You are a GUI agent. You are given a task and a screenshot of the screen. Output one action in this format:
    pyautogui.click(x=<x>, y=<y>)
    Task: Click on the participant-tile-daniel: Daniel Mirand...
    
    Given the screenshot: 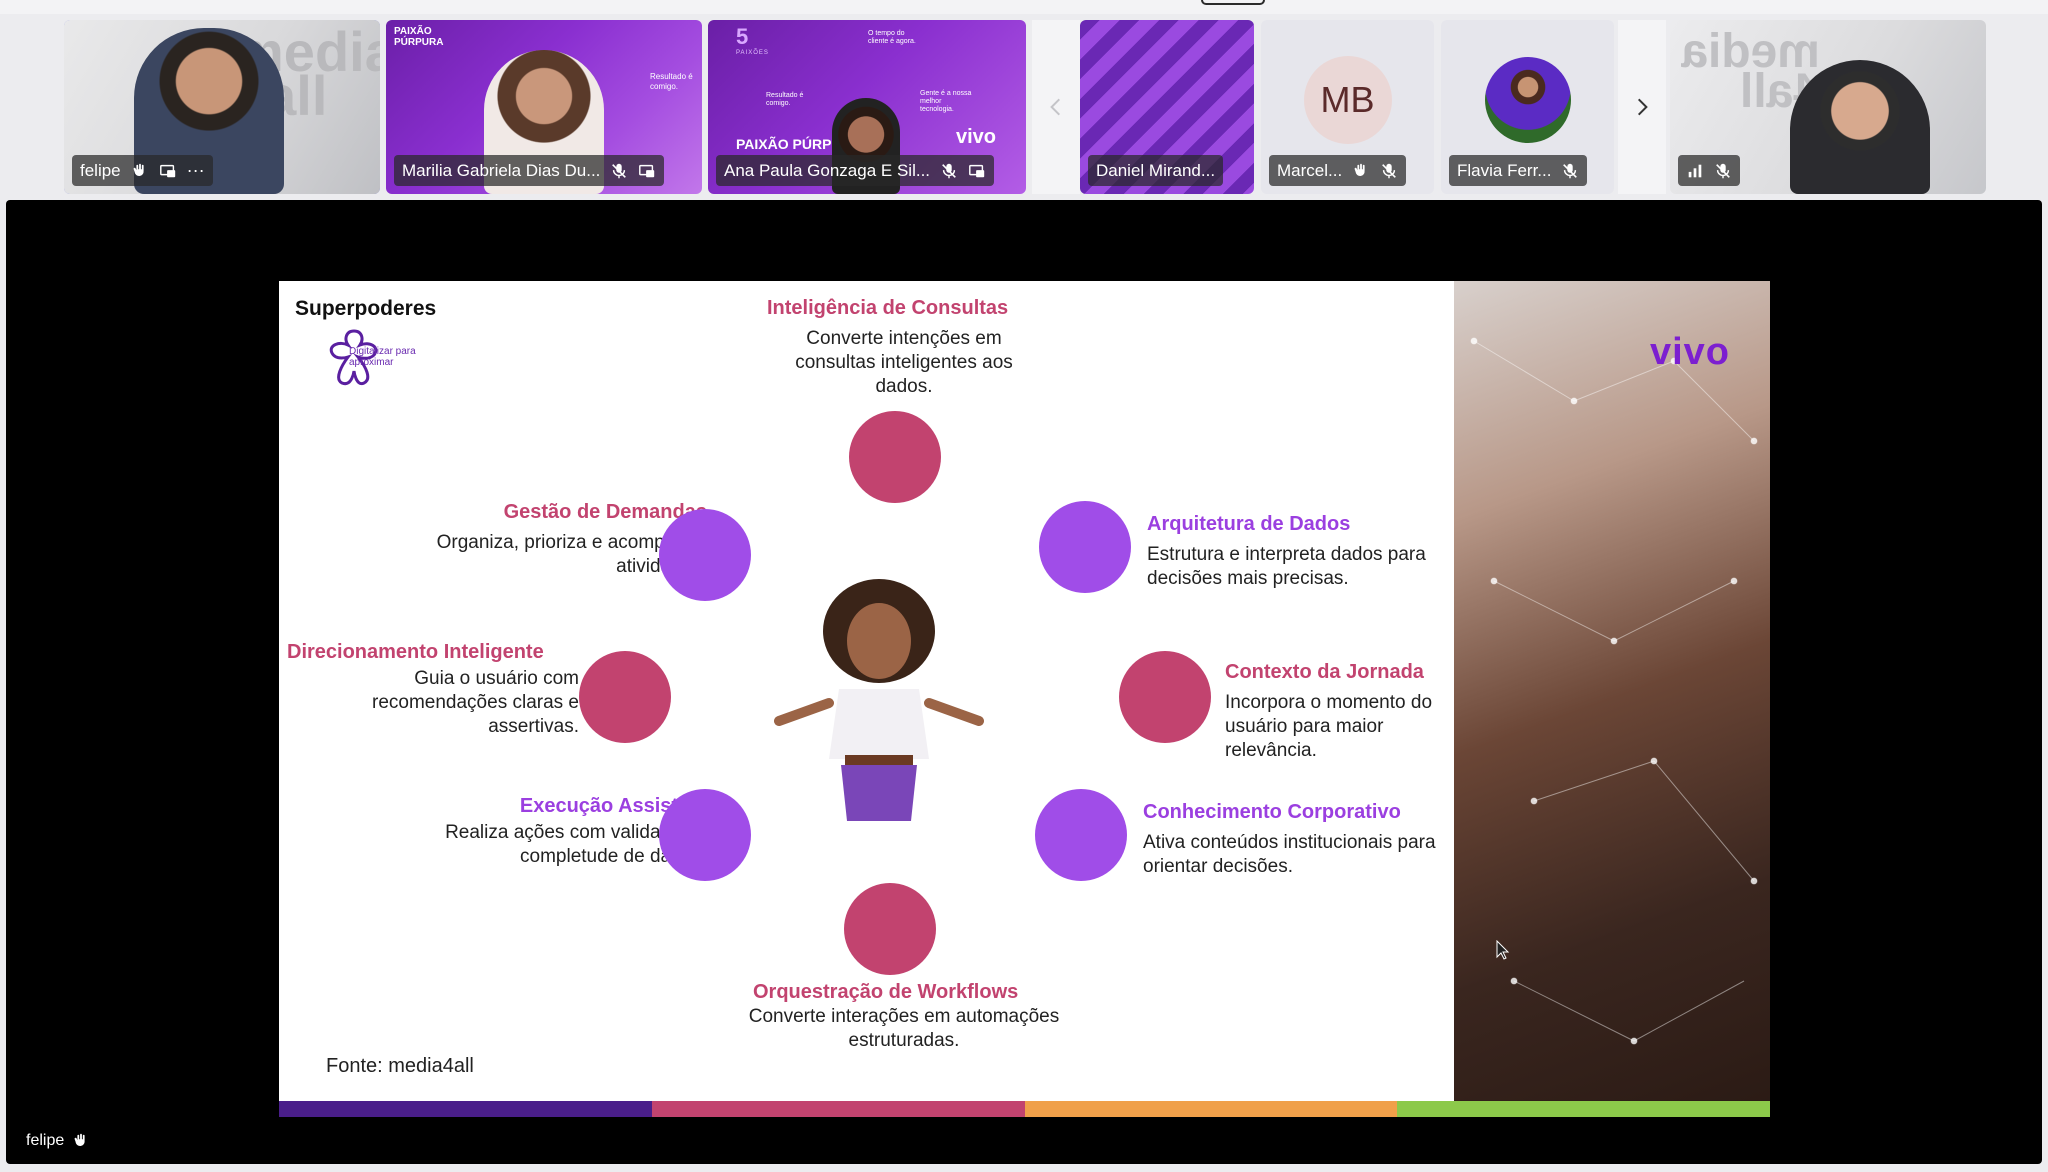 What is the action you would take?
    pyautogui.click(x=1167, y=107)
    